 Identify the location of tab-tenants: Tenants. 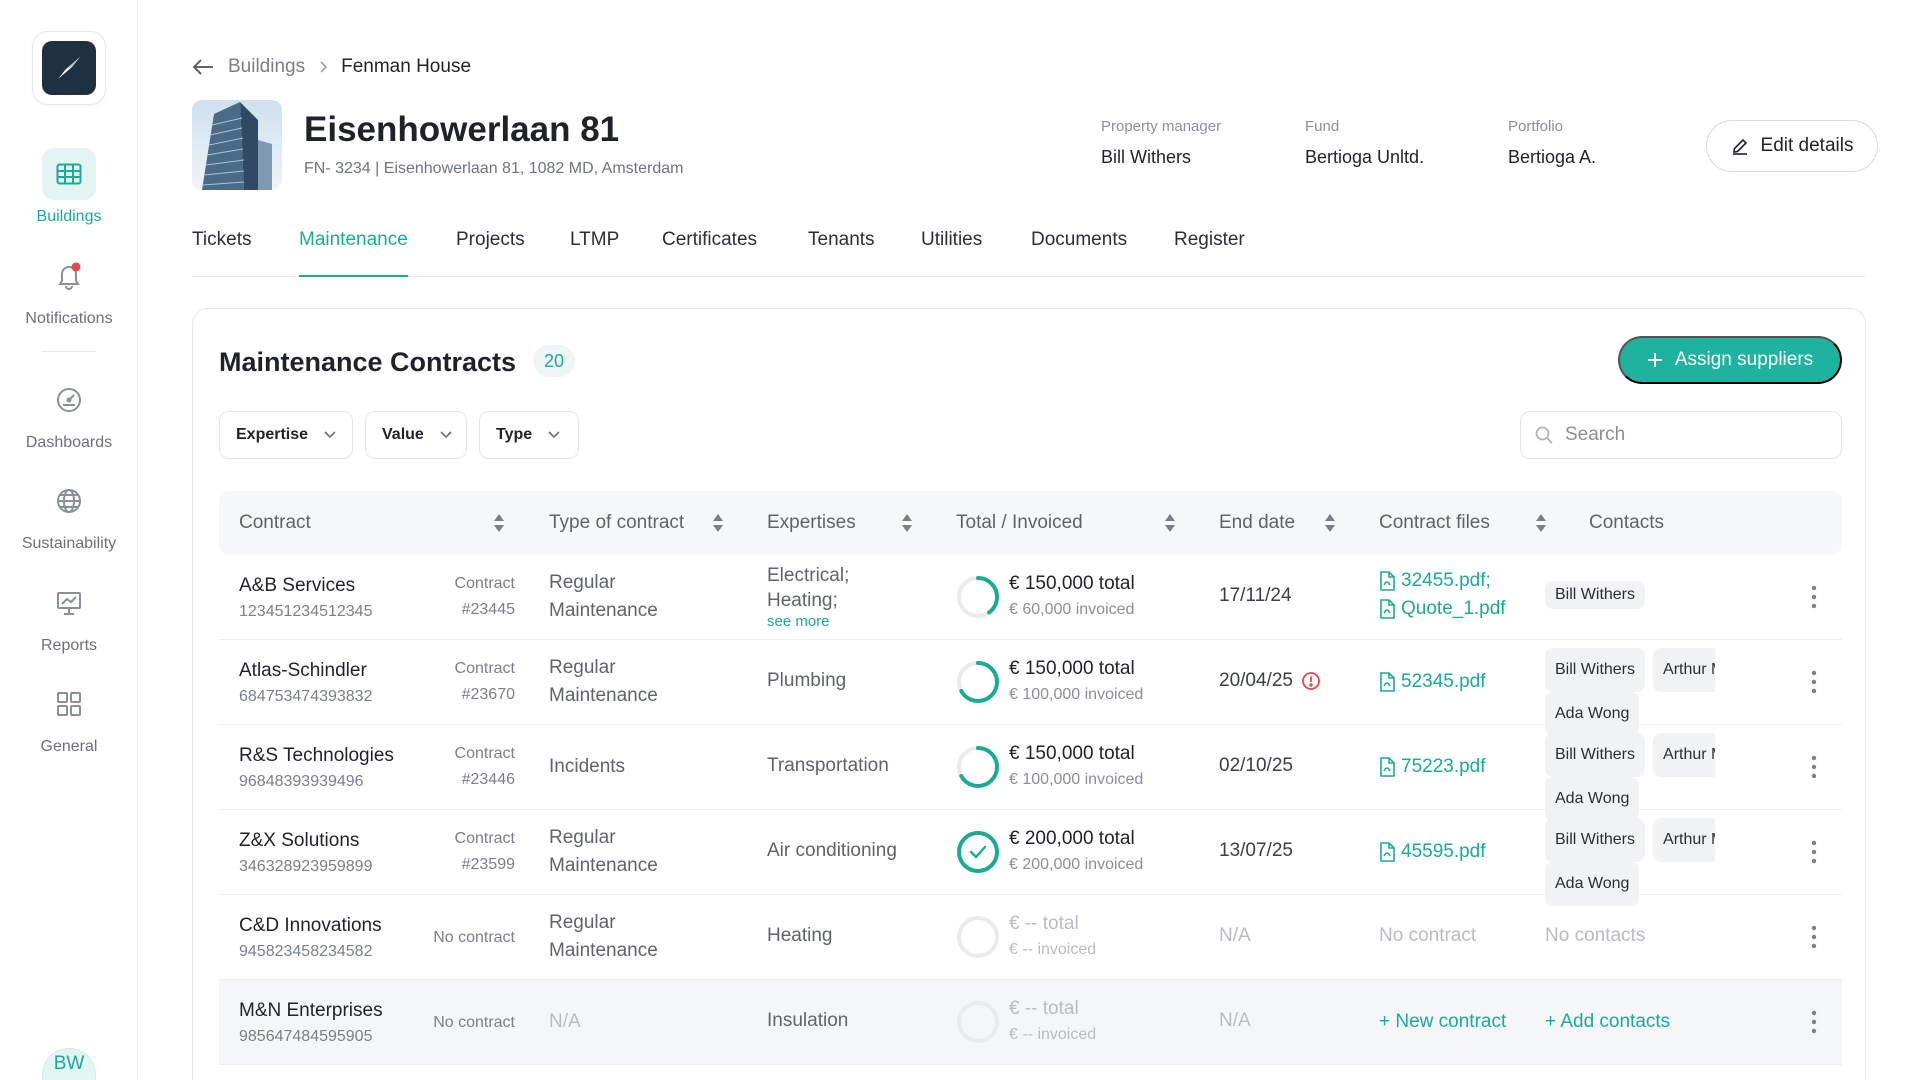
(841, 253).